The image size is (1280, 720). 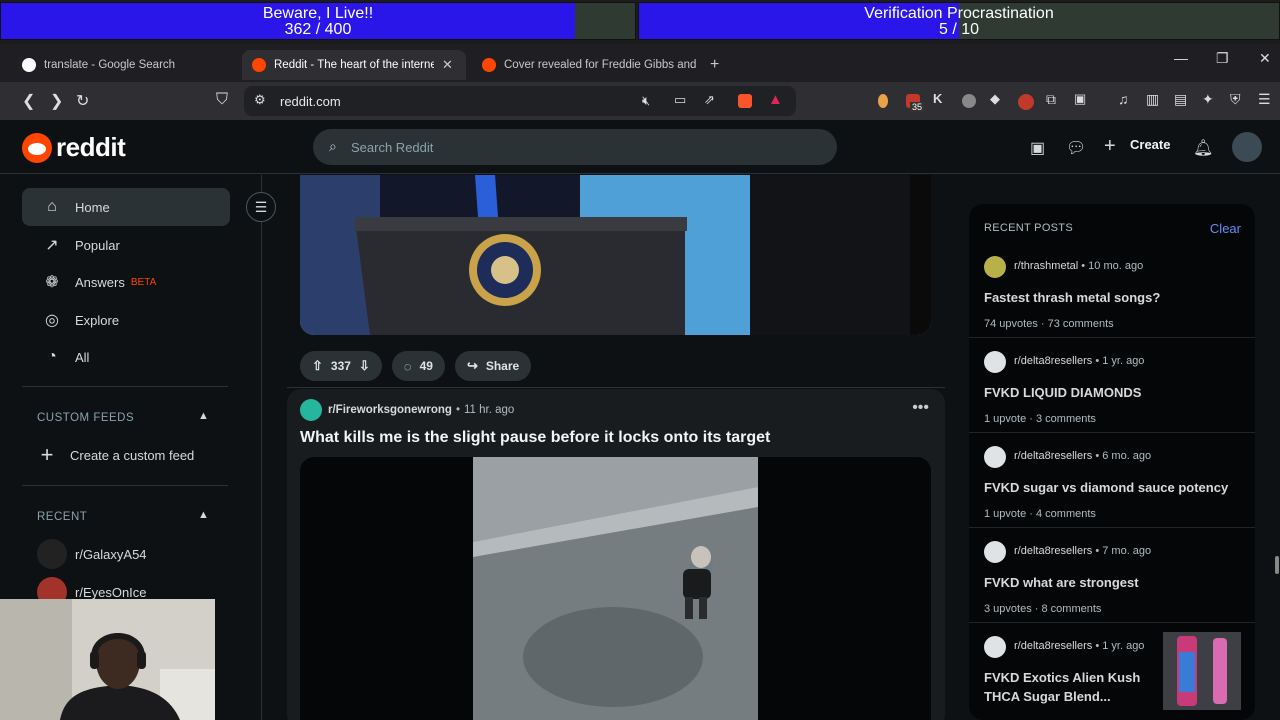 I want to click on upvote-icon: ⇧, so click(x=317, y=366).